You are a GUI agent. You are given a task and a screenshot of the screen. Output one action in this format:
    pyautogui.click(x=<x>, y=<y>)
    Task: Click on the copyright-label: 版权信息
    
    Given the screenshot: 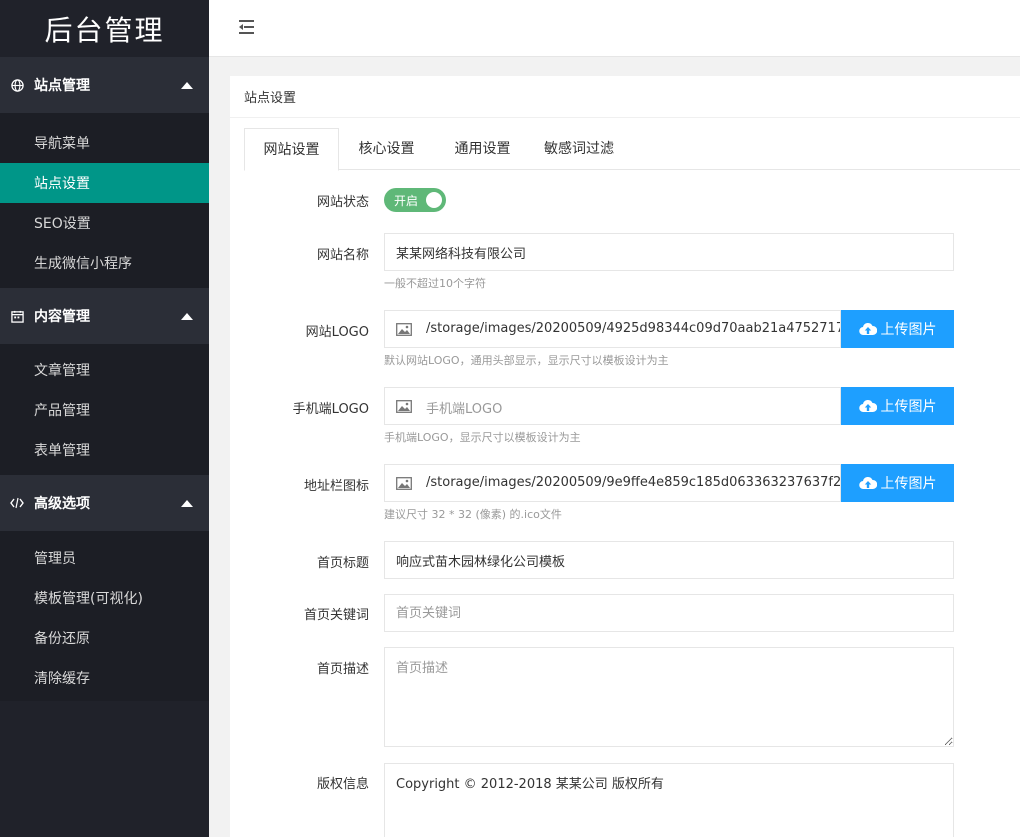 What is the action you would take?
    pyautogui.click(x=342, y=784)
    